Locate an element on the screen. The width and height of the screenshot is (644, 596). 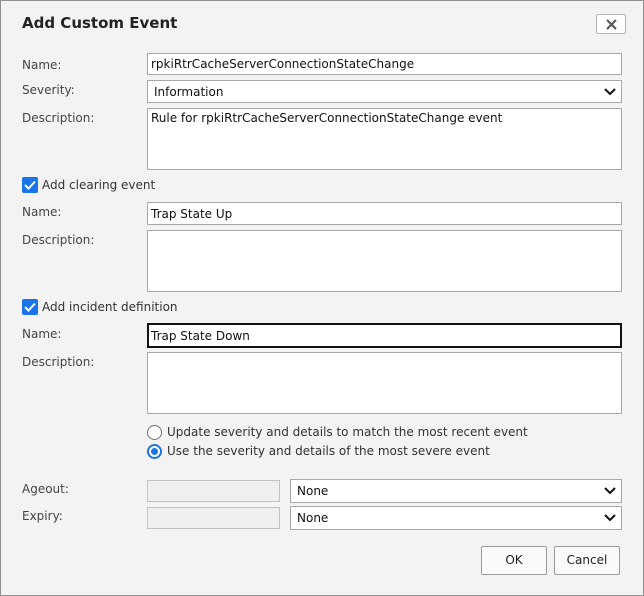
expiry-unit-value: None is located at coordinates (313, 518).